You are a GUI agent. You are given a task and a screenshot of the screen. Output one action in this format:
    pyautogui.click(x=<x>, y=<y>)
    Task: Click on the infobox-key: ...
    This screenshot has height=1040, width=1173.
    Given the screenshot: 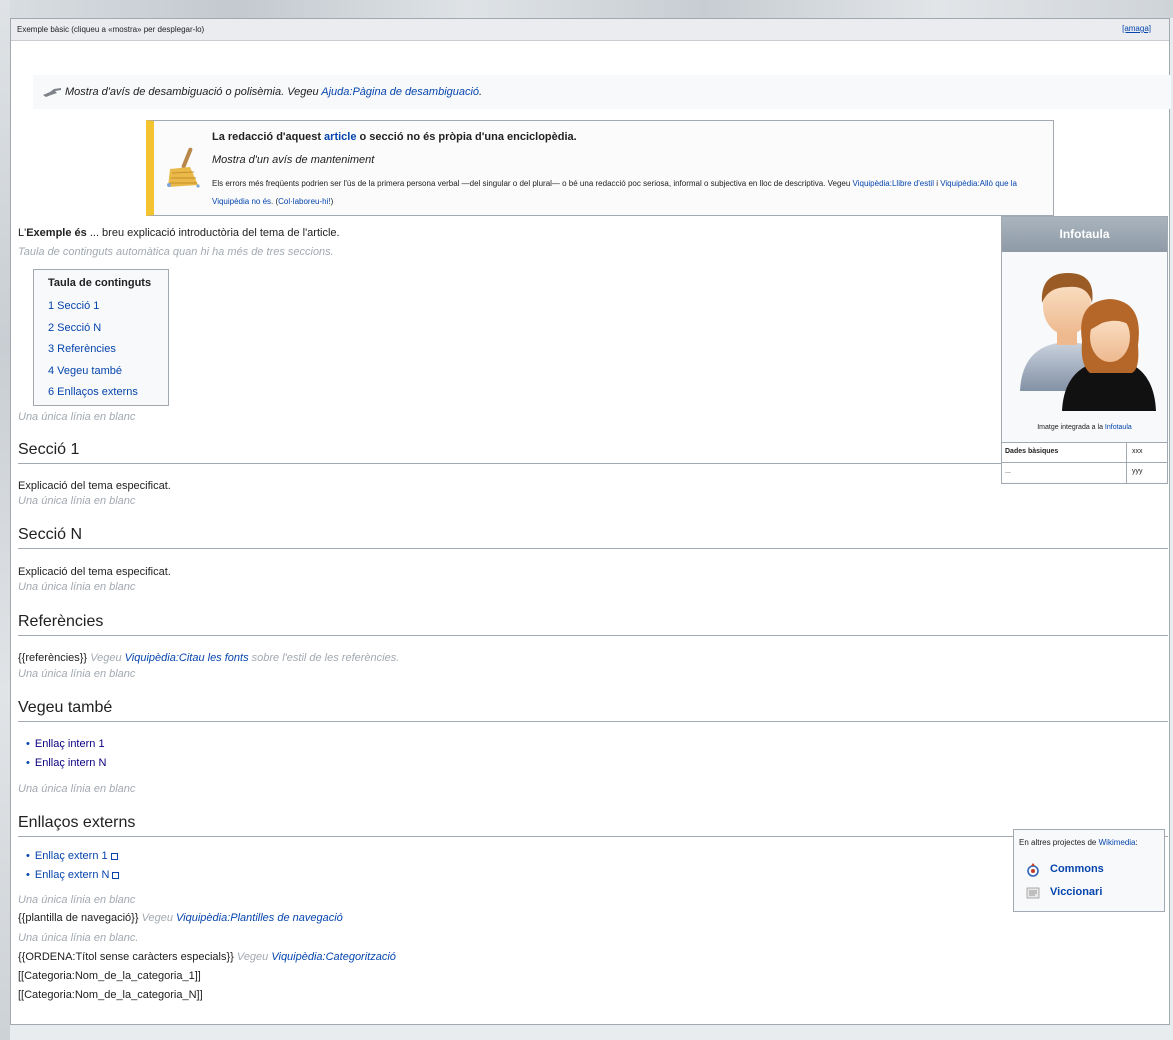 What is the action you would take?
    pyautogui.click(x=1008, y=471)
    